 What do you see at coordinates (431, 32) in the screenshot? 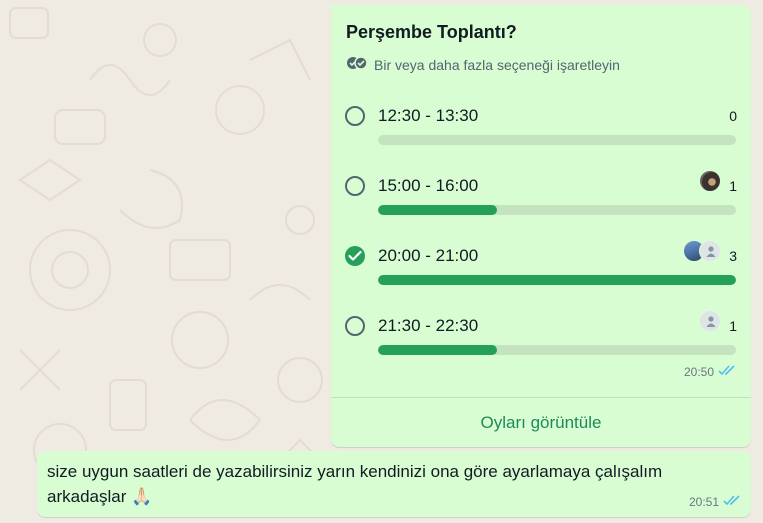
I see `poll-title: Perşembe Toplantı?` at bounding box center [431, 32].